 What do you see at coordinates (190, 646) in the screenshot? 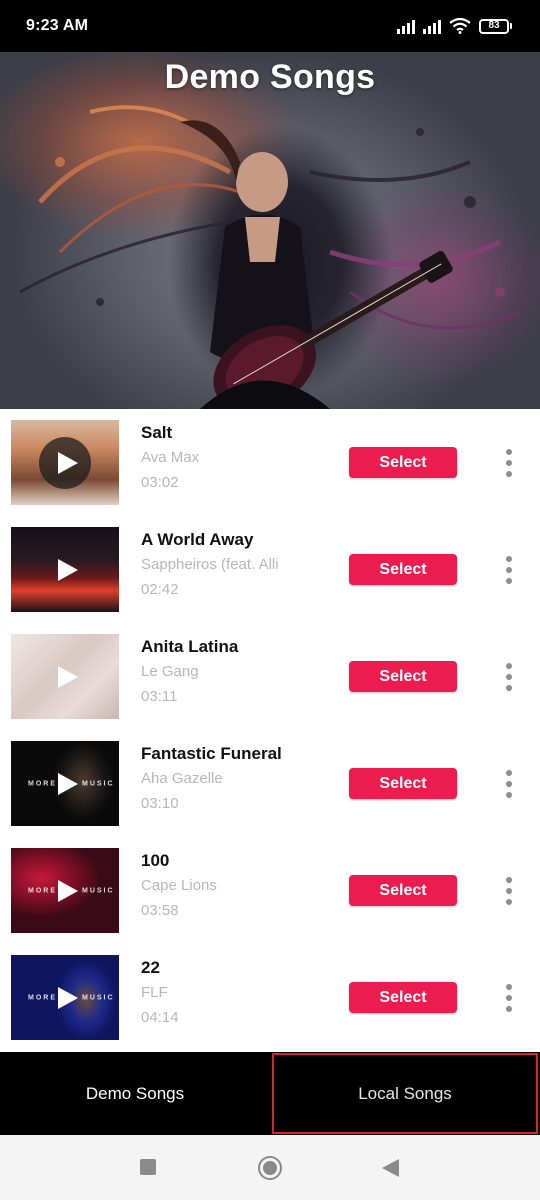
I see `song-title: Anita Latina` at bounding box center [190, 646].